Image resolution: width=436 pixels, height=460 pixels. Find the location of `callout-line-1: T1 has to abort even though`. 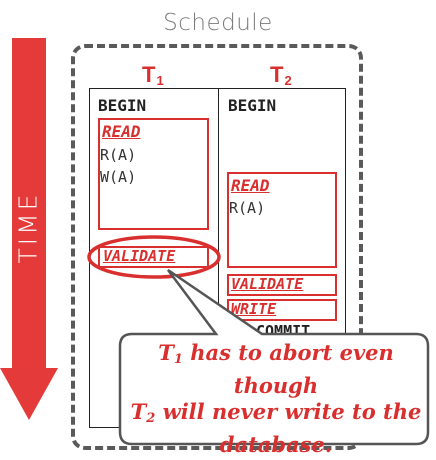

callout-line-1: T1 has to abort even though is located at coordinates (276, 369).